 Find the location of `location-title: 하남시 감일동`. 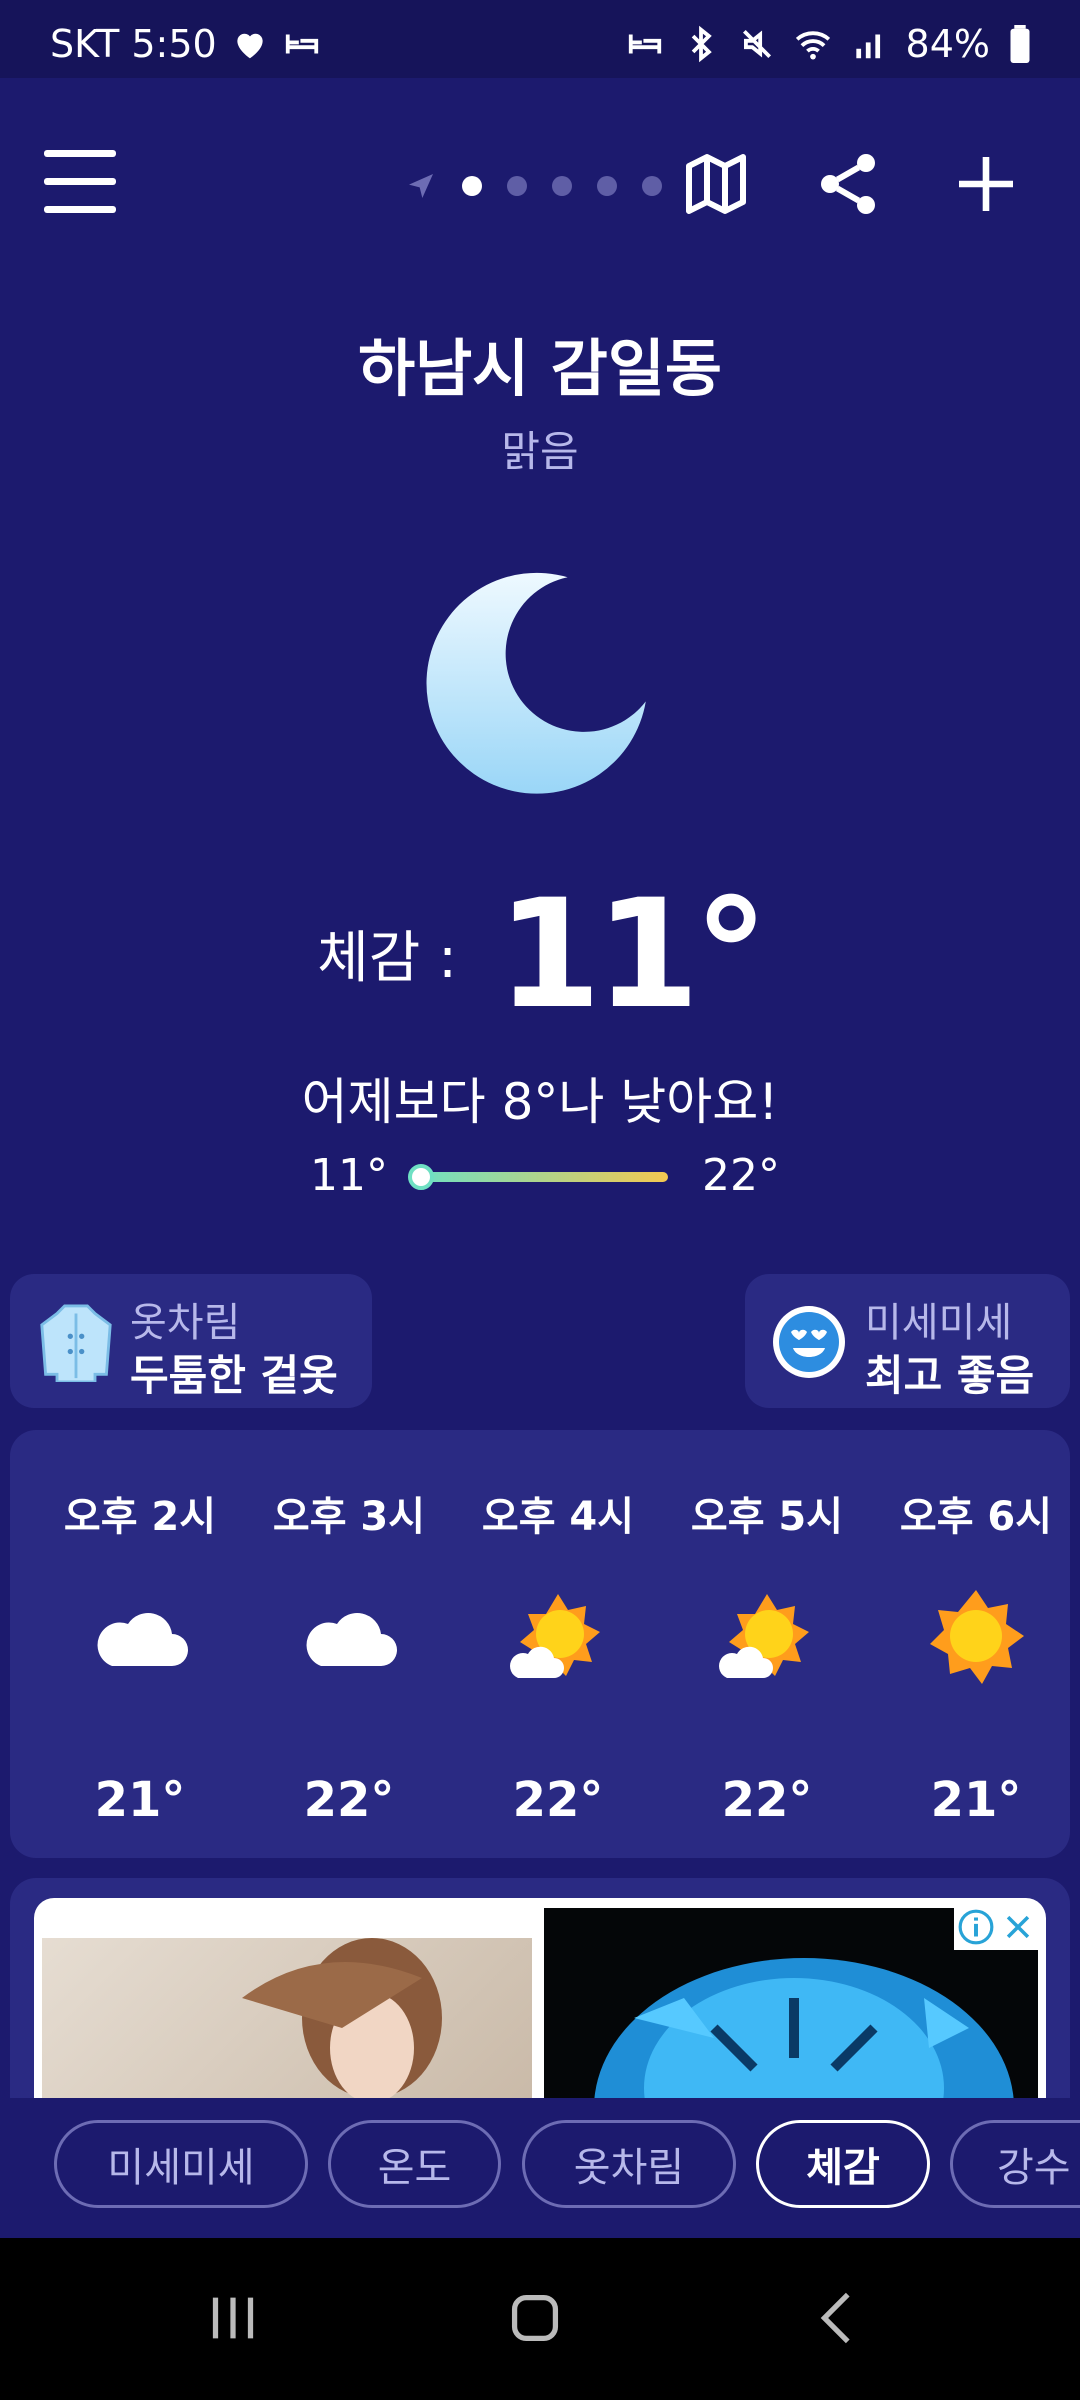

location-title: 하남시 감일동 is located at coordinates (540, 368).